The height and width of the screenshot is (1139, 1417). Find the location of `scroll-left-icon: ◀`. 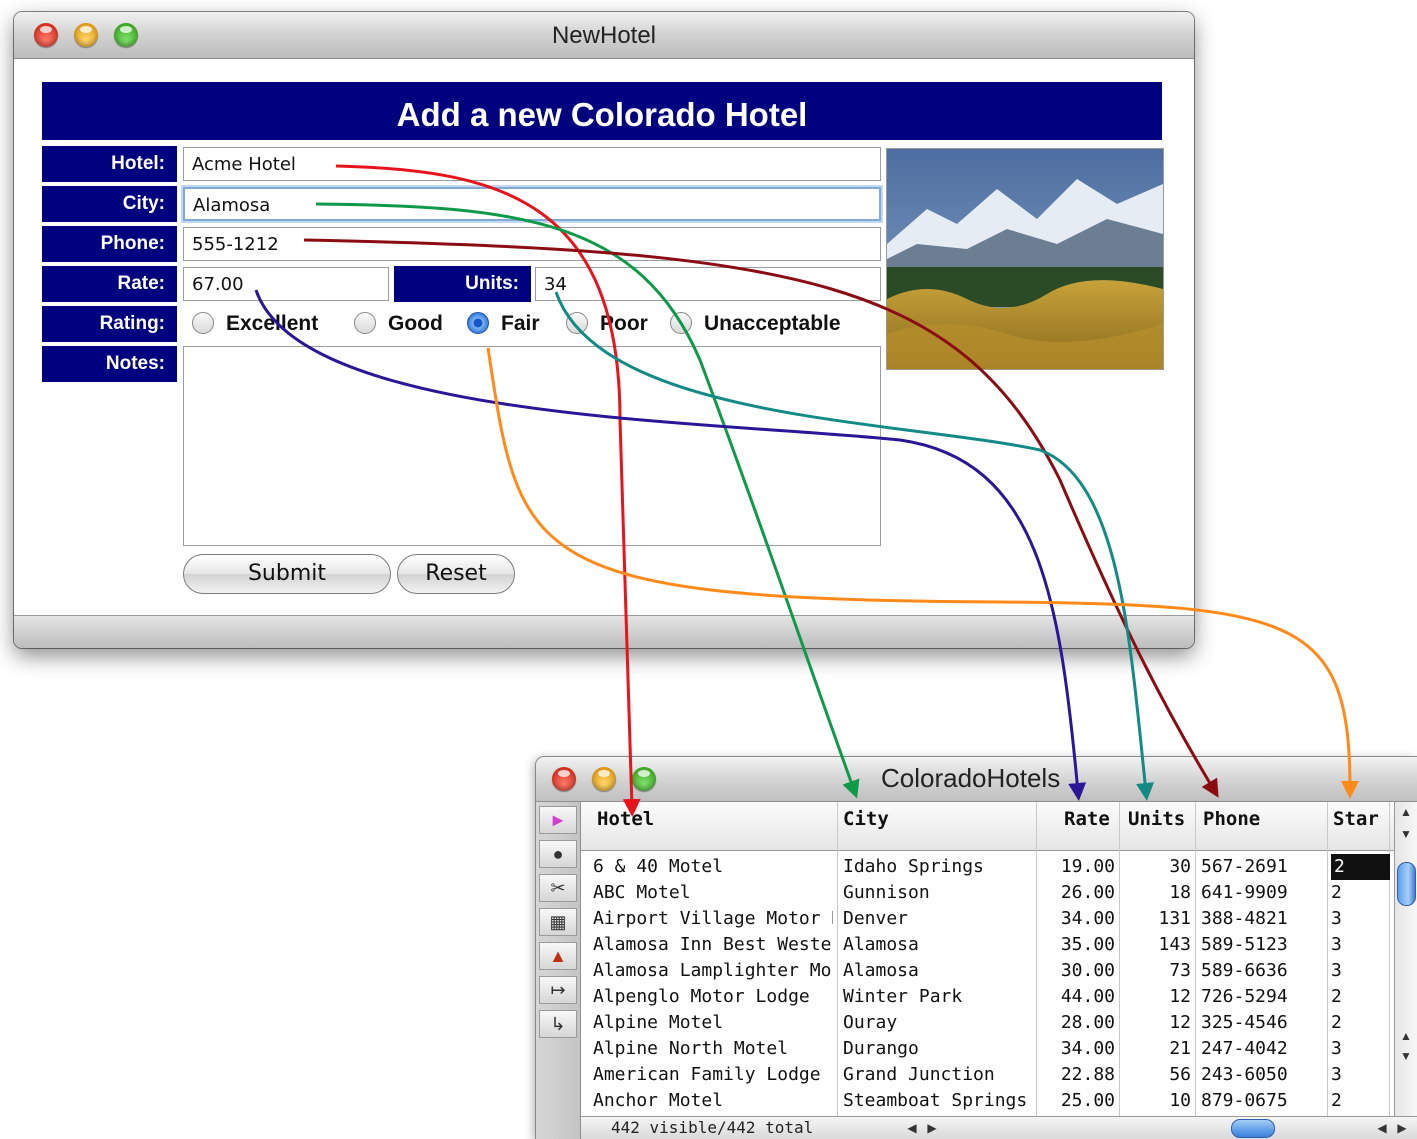

scroll-left-icon: ◀ is located at coordinates (912, 1128).